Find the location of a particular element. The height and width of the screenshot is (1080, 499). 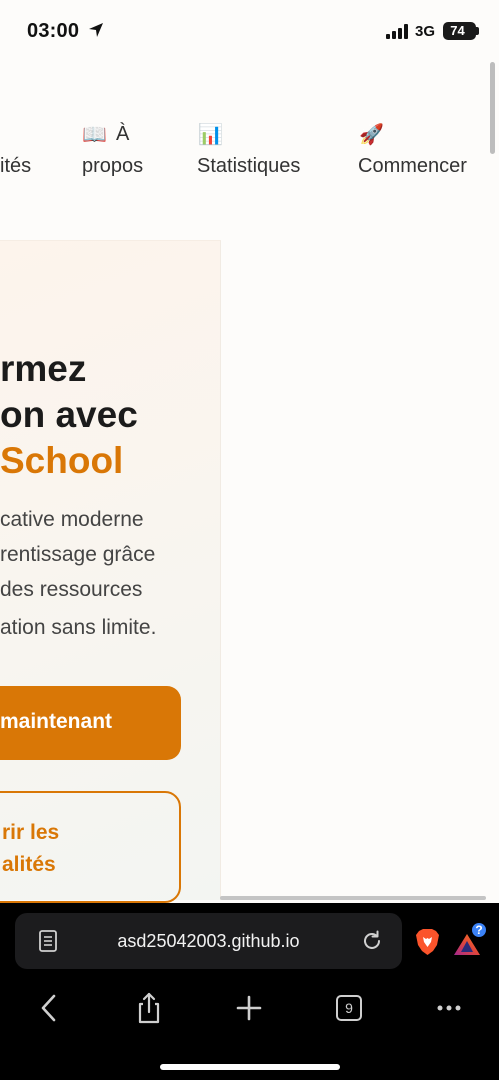

hero-title-accent: School is located at coordinates (62, 460).